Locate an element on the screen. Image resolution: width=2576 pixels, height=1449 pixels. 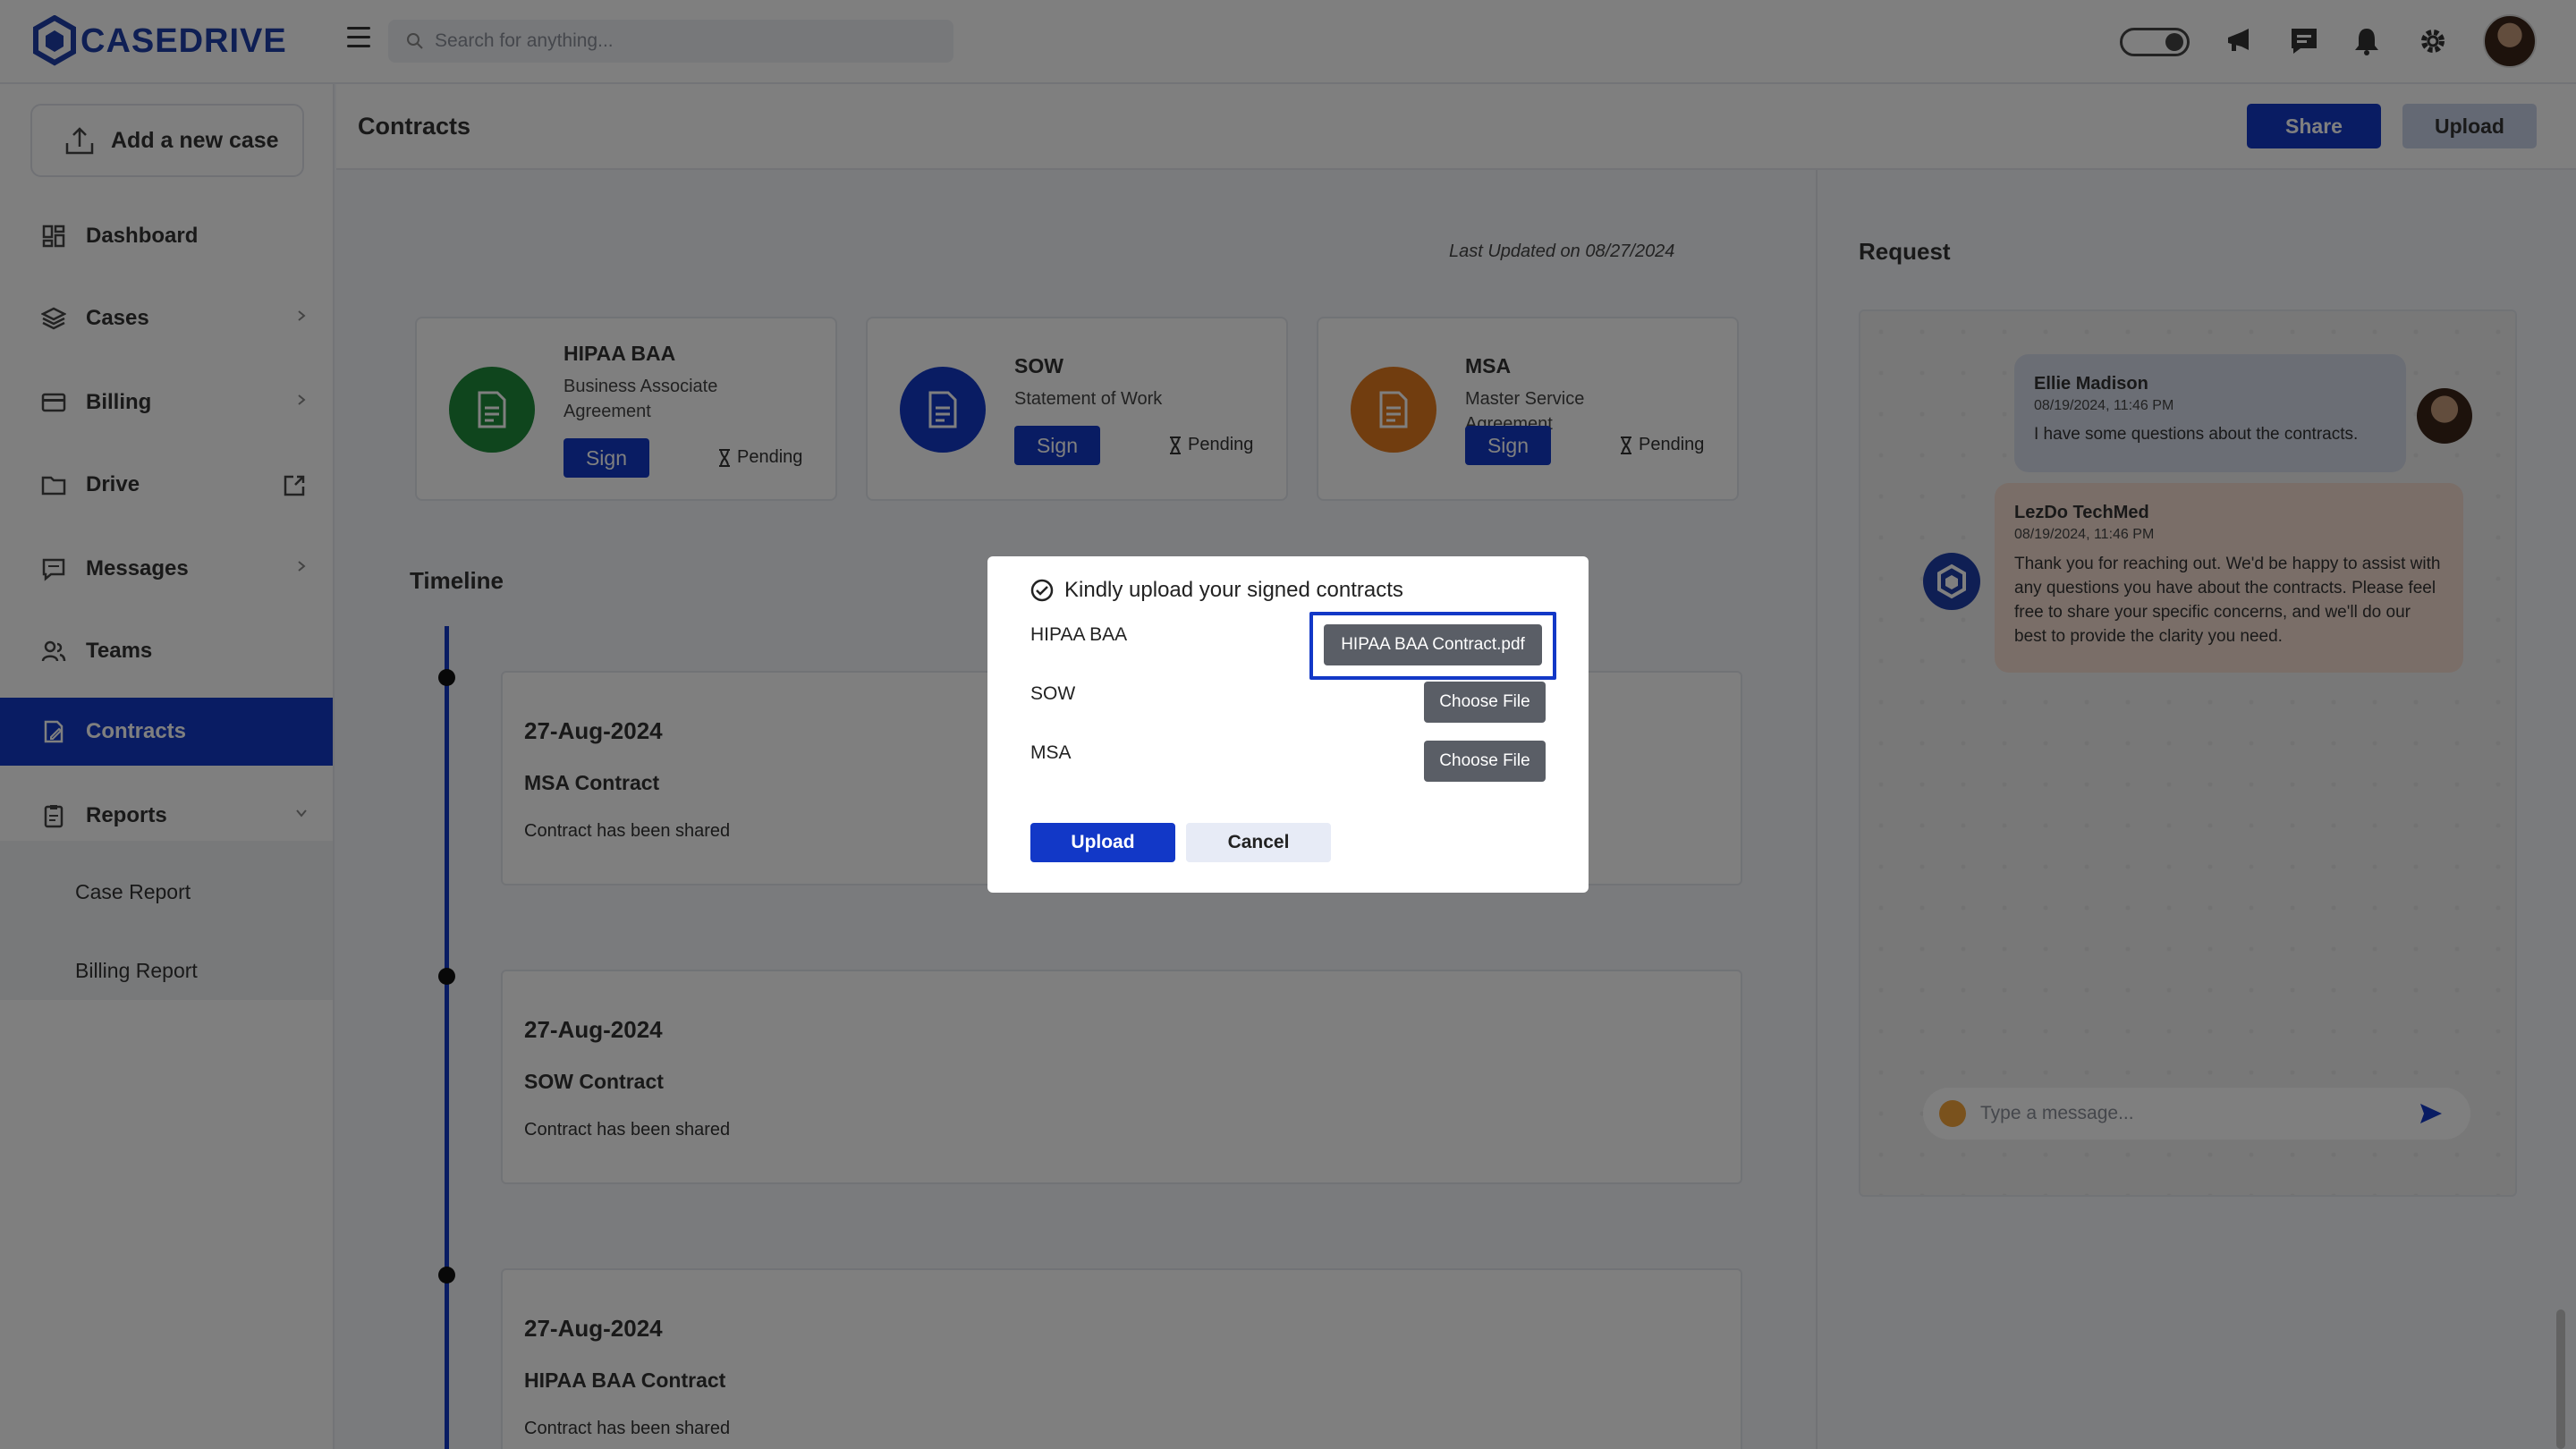
msa-upload-label: MSA is located at coordinates (1051, 752).